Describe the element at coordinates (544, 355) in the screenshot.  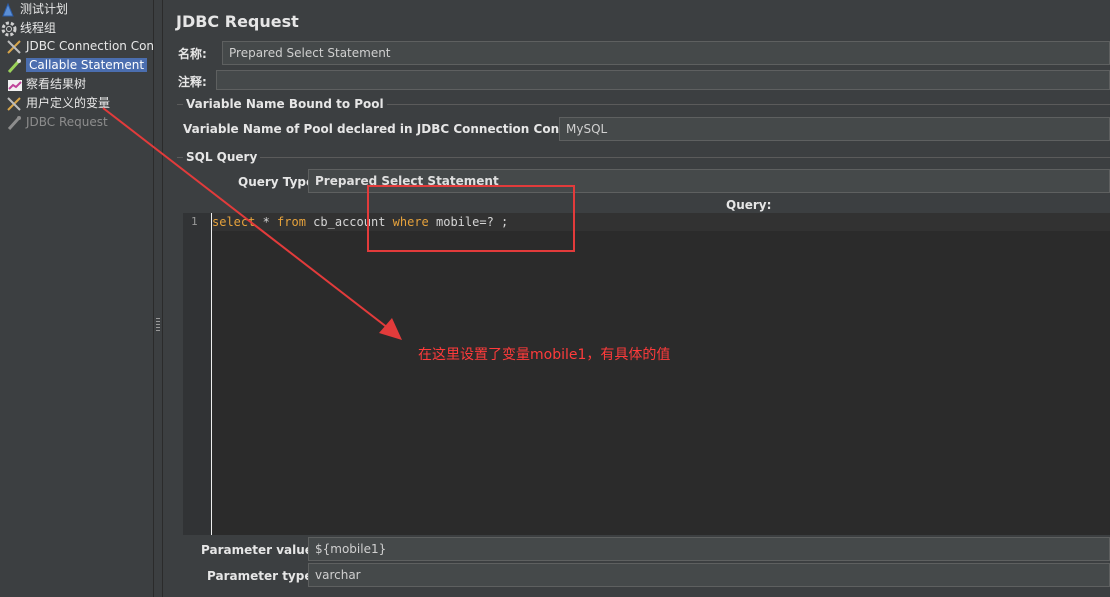
I see `annotation-text: 在这里设置了变量mobile1，有具体的值` at that location.